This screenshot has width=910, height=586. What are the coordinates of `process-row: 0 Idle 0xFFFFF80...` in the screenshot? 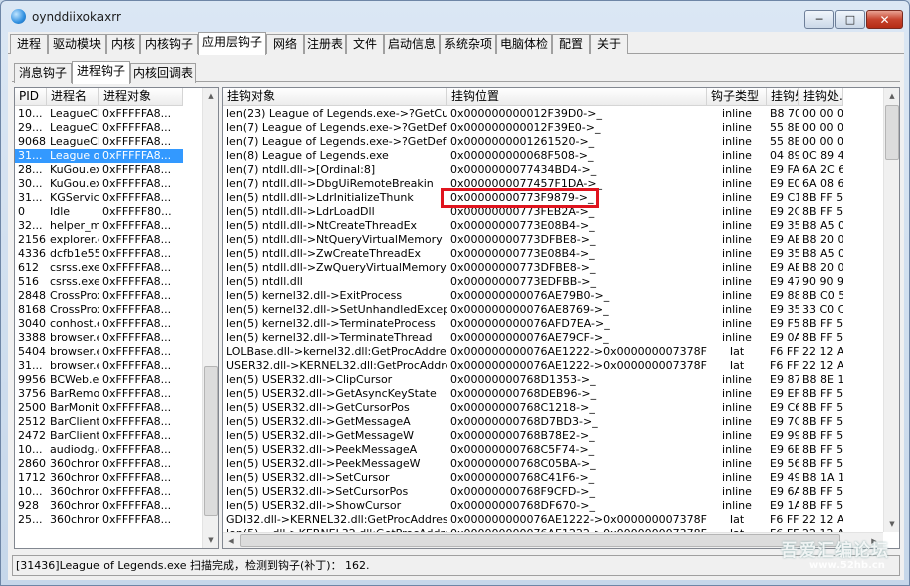 It's located at (99, 212).